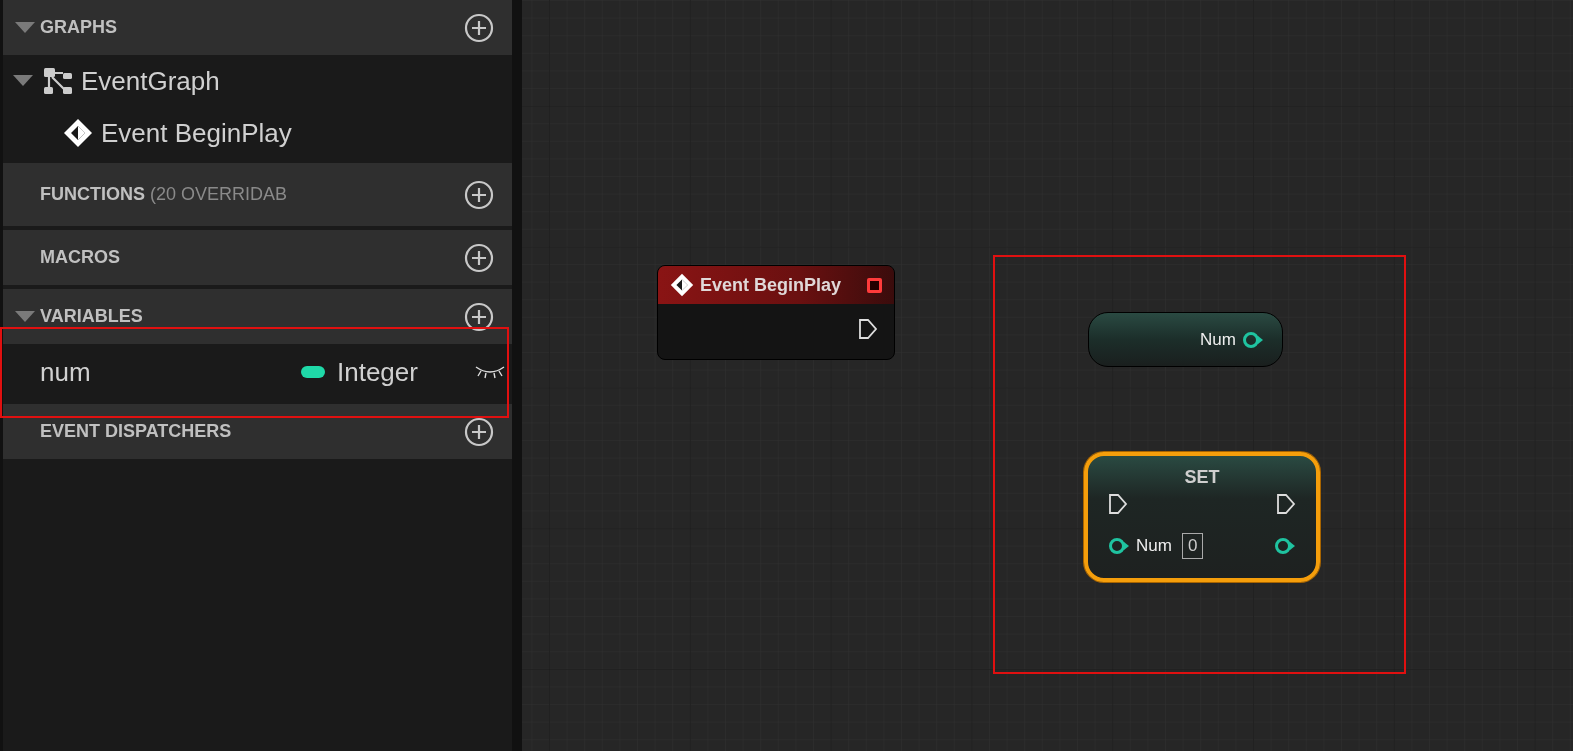 This screenshot has height=751, width=1573. I want to click on variable-name: num, so click(66, 372).